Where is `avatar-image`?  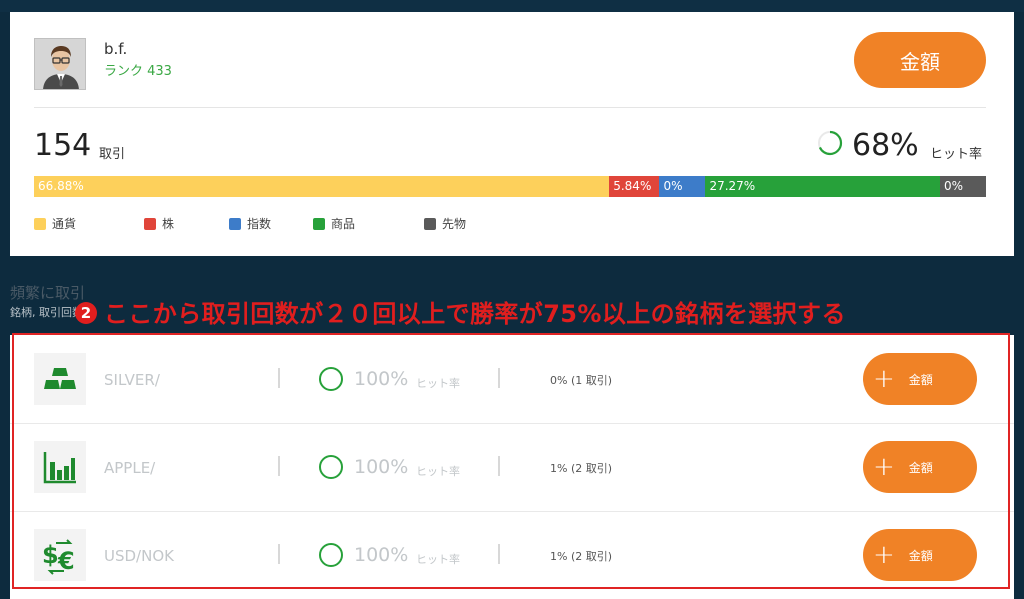 avatar-image is located at coordinates (60, 64).